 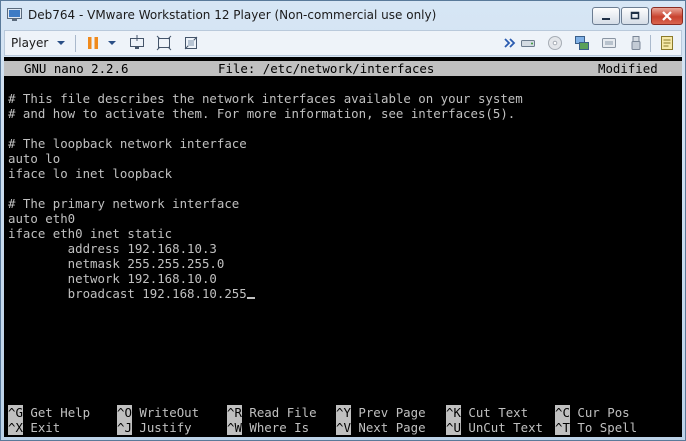 I want to click on minimize-button, so click(x=606, y=16).